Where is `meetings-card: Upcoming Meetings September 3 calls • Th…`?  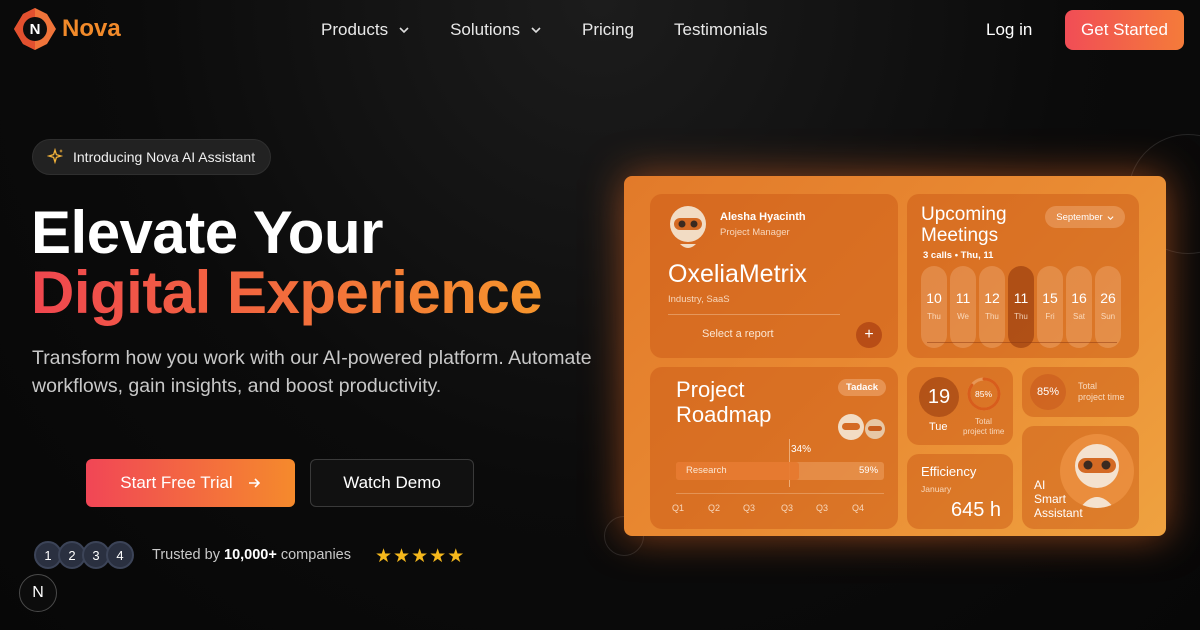
meetings-card: Upcoming Meetings September 3 calls • Th… is located at coordinates (1023, 276).